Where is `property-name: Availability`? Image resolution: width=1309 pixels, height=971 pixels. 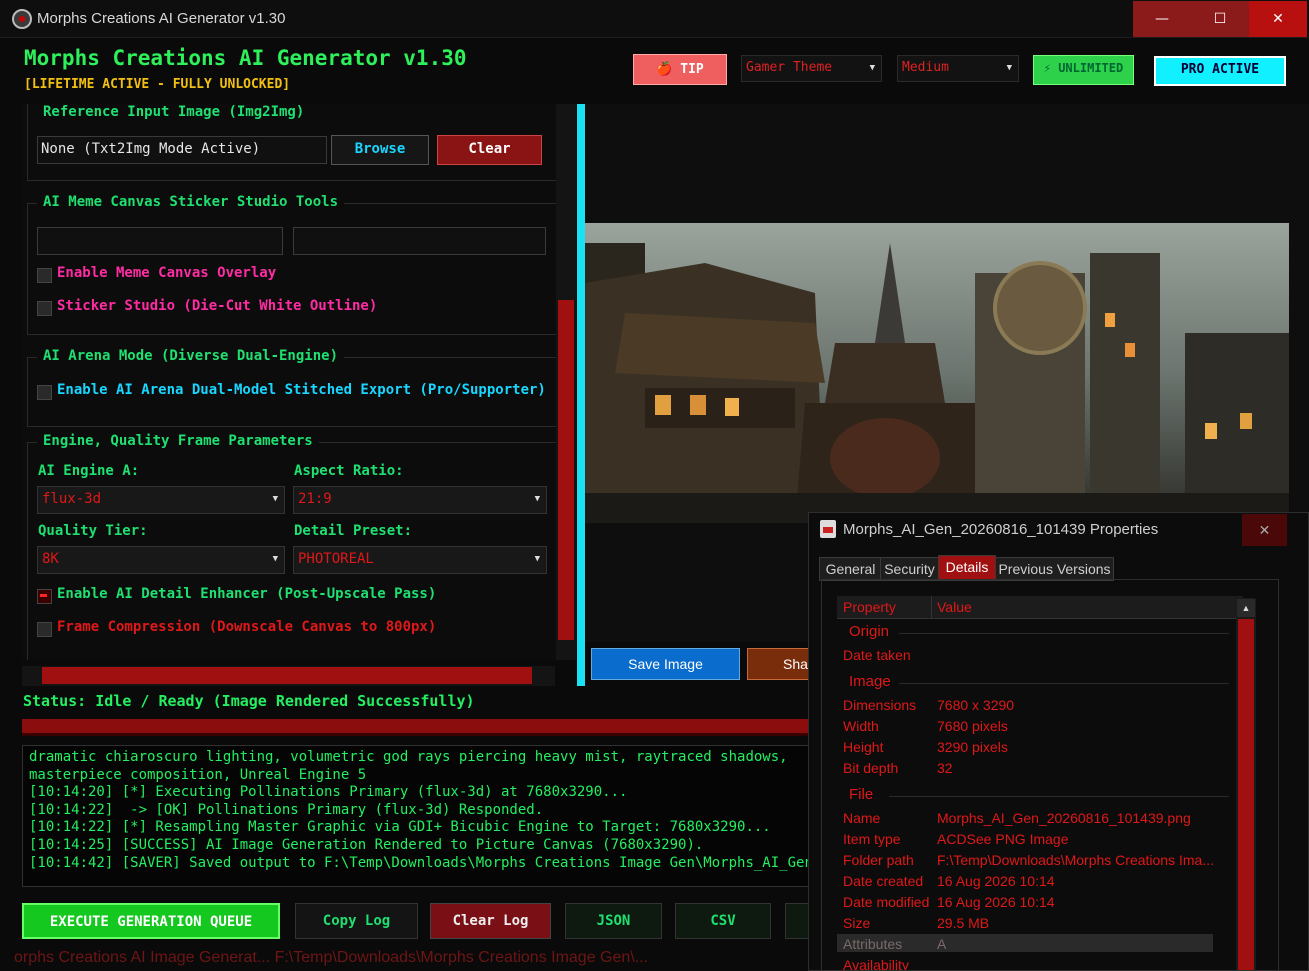 property-name: Availability is located at coordinates (876, 964).